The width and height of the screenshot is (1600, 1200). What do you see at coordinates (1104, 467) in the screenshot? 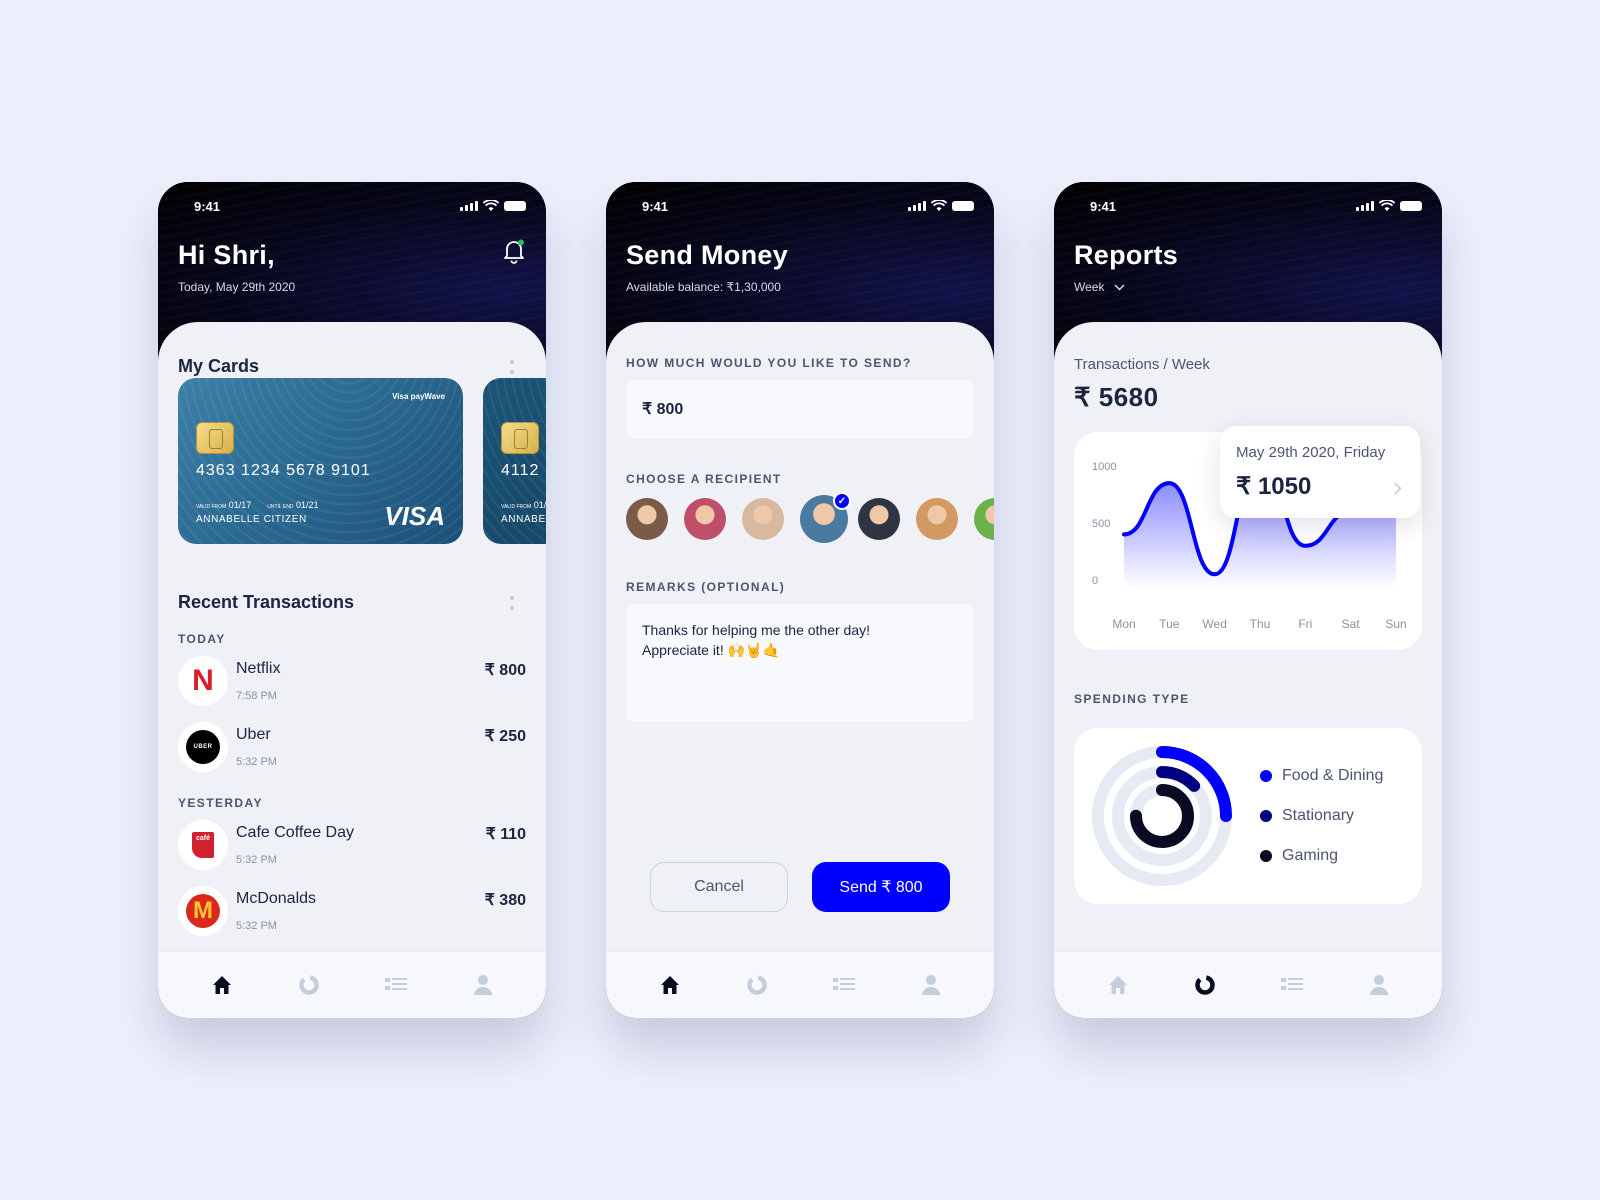
I see `y-tick-label: 1000` at bounding box center [1104, 467].